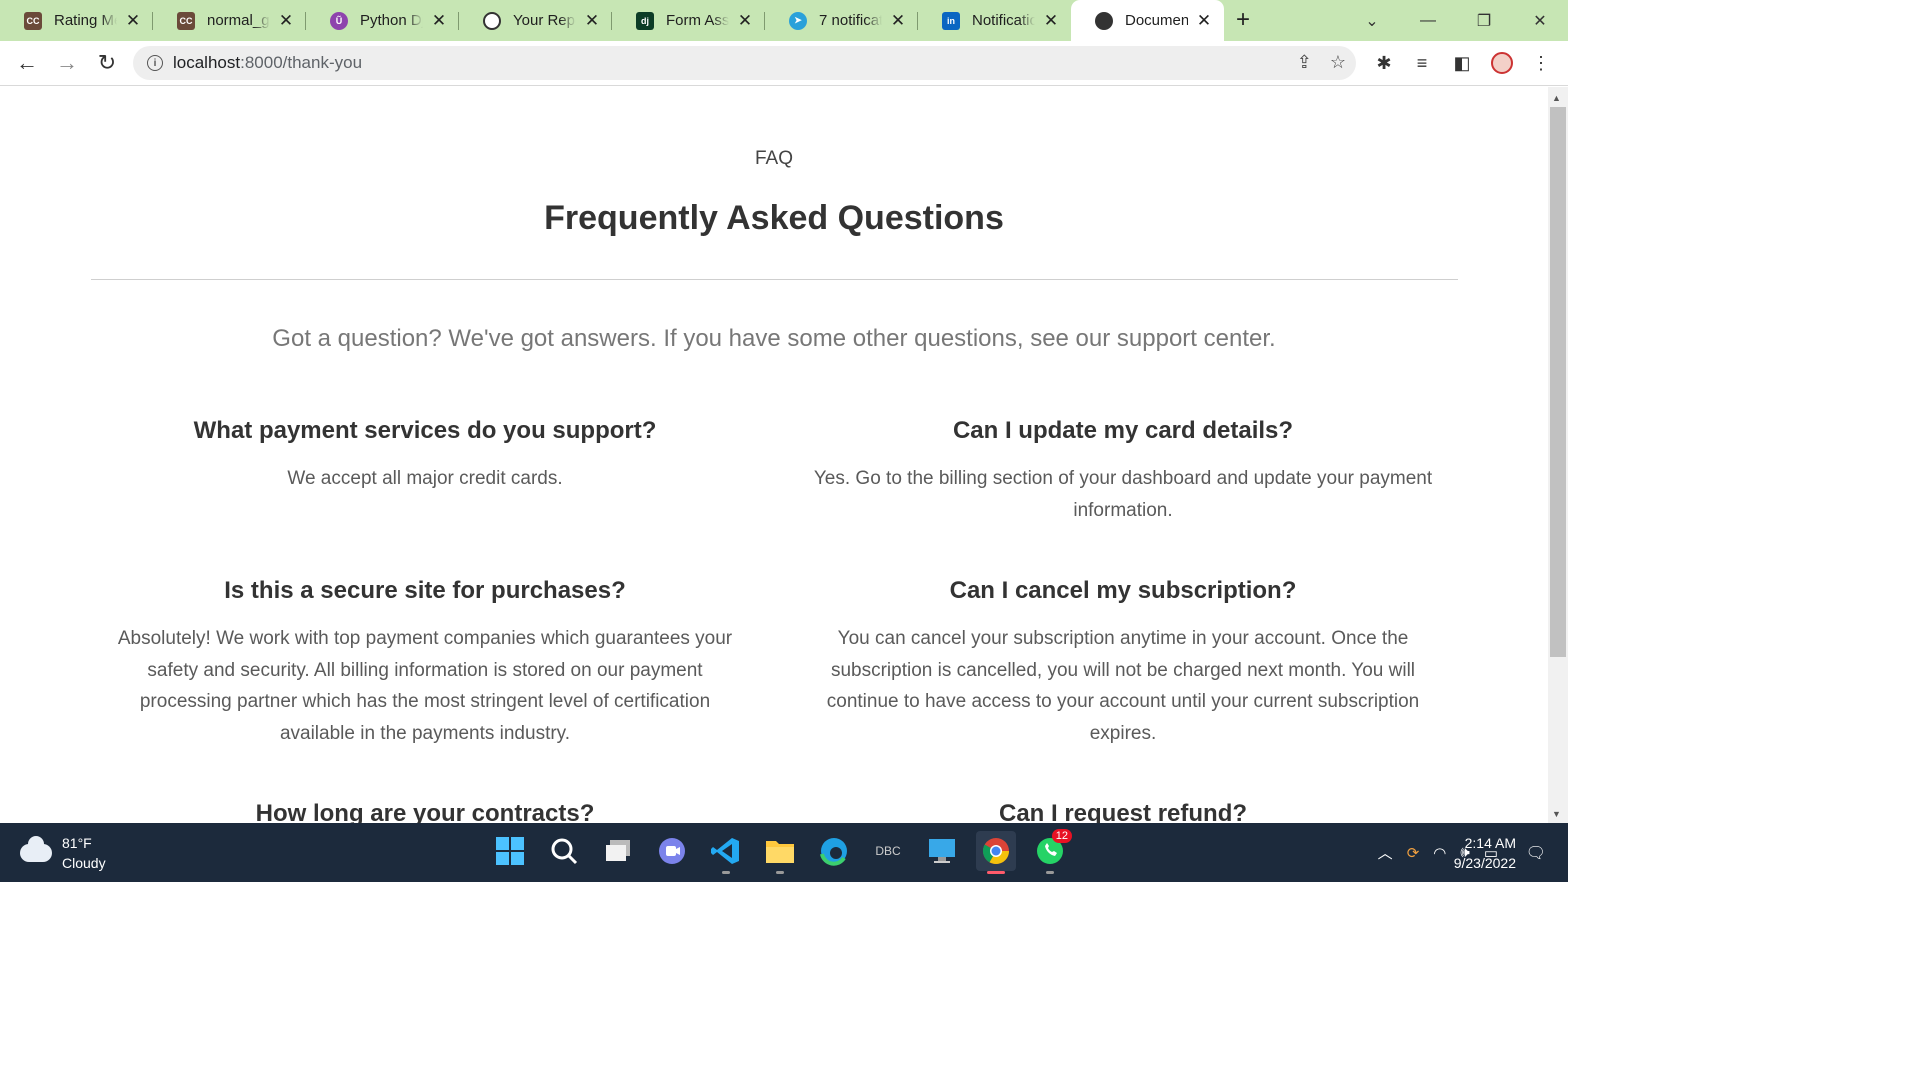  I want to click on tab-title: normal_guy, so click(238, 20).